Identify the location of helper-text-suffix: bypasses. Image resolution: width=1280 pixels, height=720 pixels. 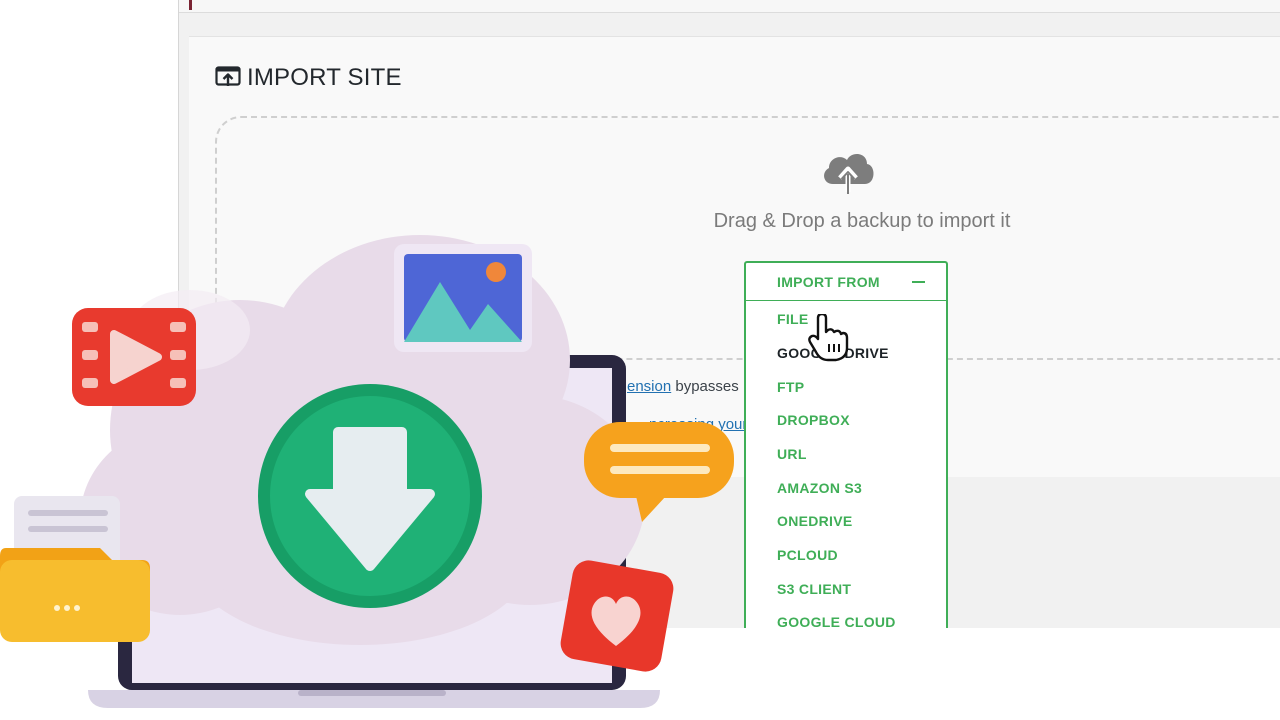
(705, 386).